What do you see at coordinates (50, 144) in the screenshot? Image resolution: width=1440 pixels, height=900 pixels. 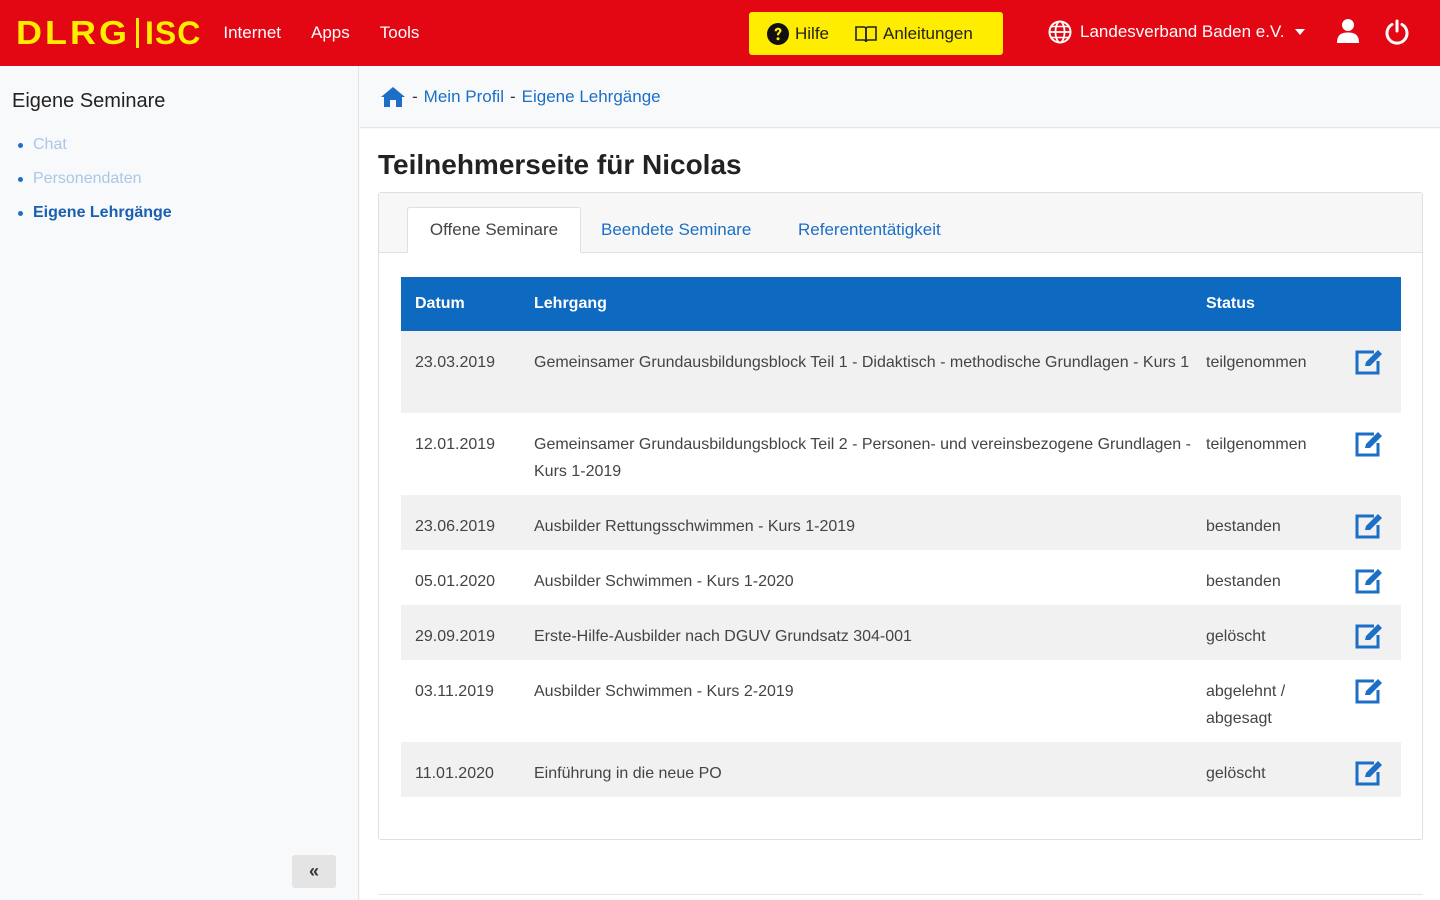 I see `sidebar-item-label: Chat` at bounding box center [50, 144].